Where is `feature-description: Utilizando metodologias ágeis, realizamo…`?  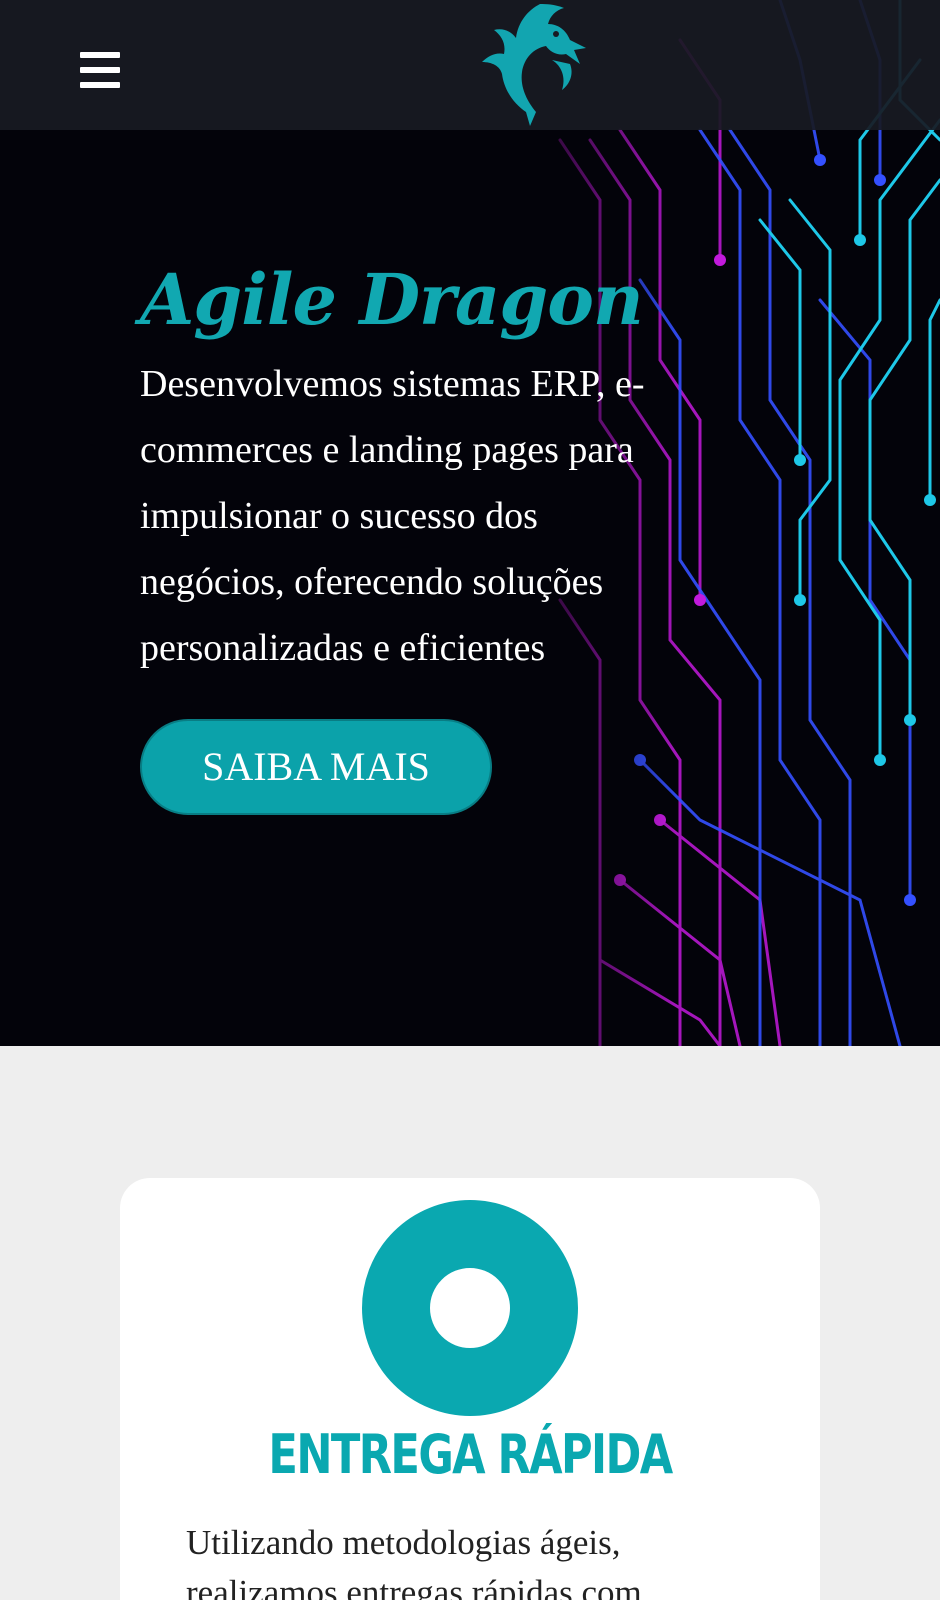 feature-description: Utilizando metodologias ágeis, realizamo… is located at coordinates (414, 1561).